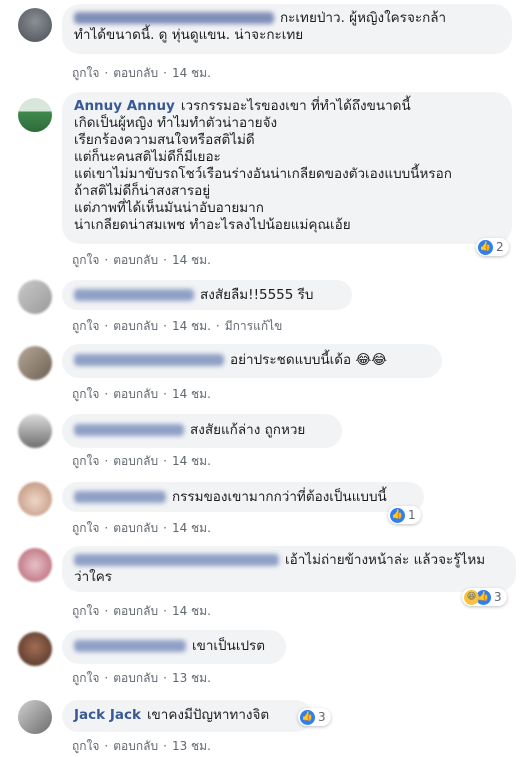 This screenshot has width=530, height=757. I want to click on comment-text-line: เกิดเป็นผู้หญิง ทำไมทำตัวน่าอายจัง, so click(176, 123).